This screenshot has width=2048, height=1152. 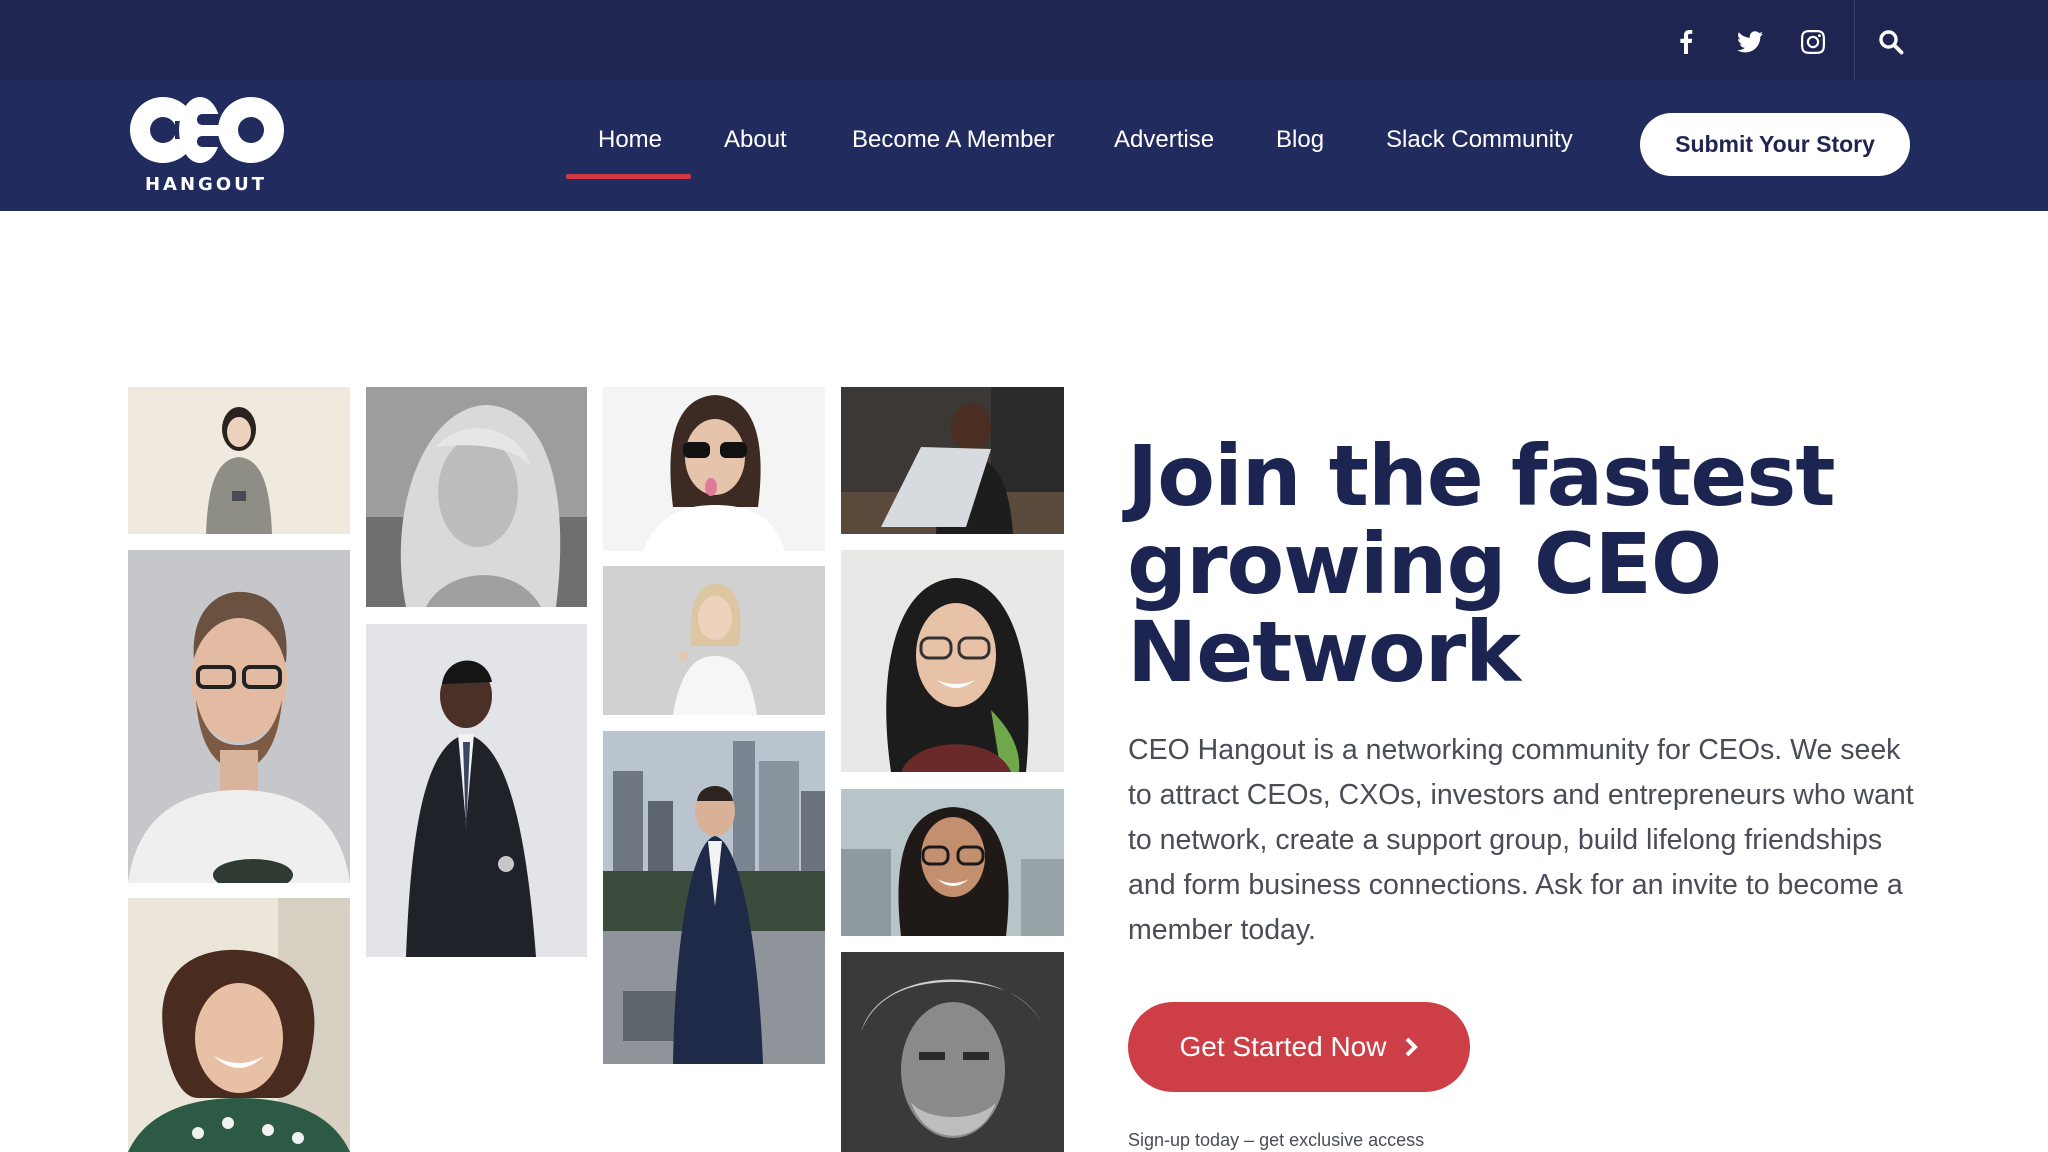 I want to click on logo: HANGOUT, so click(x=206, y=145).